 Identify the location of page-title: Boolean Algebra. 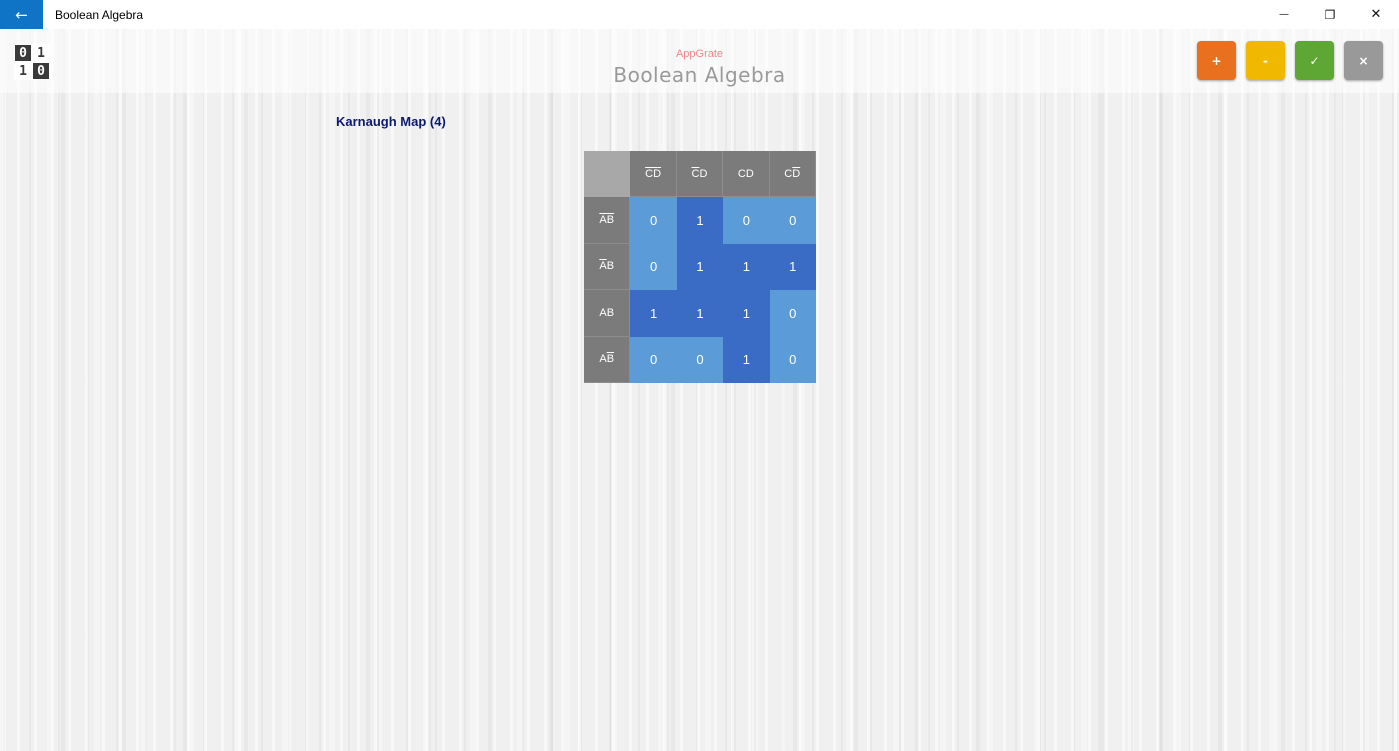
(699, 75).